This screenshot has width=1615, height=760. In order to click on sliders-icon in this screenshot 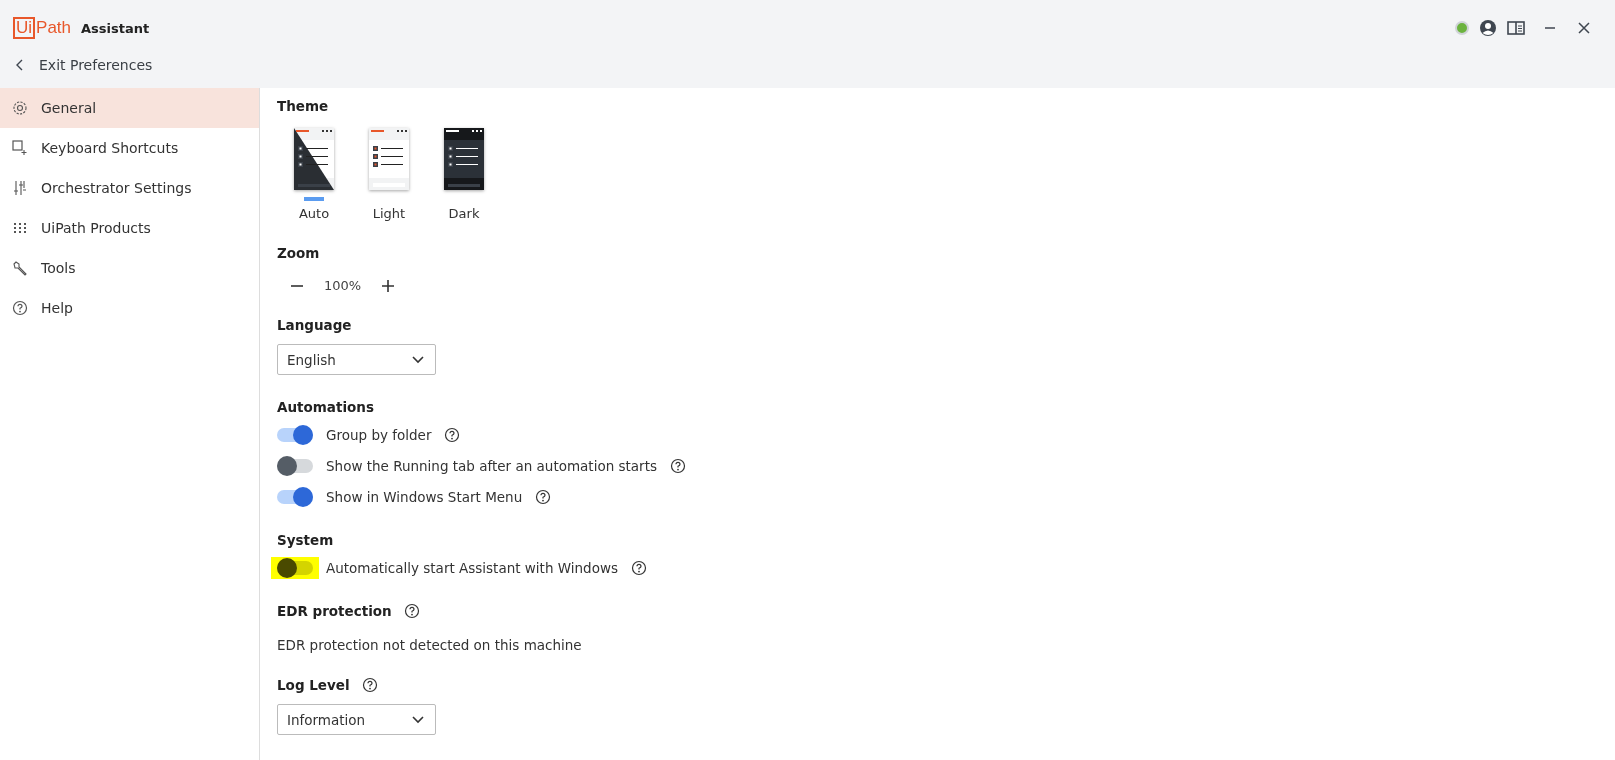, I will do `click(20, 188)`.